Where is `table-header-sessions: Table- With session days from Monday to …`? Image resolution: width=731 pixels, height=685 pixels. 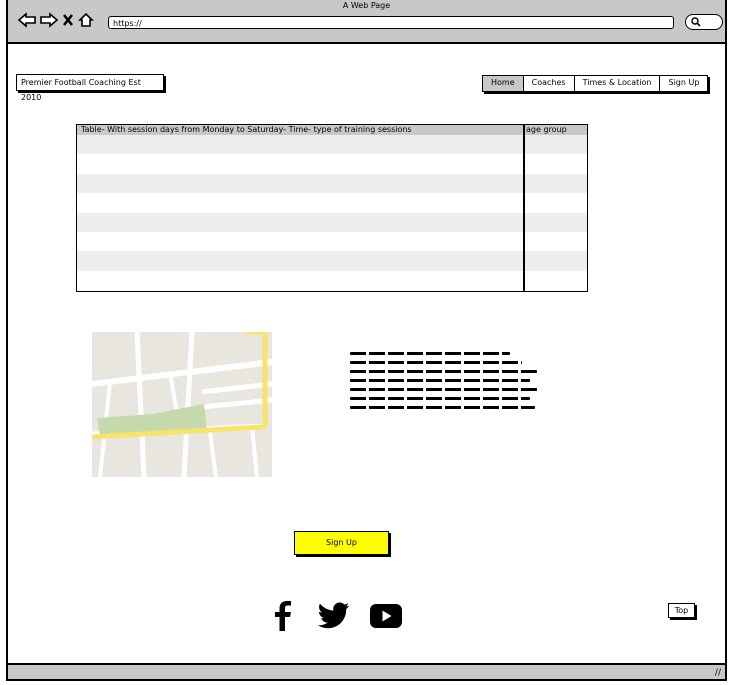 table-header-sessions: Table- With session days from Monday to … is located at coordinates (246, 129).